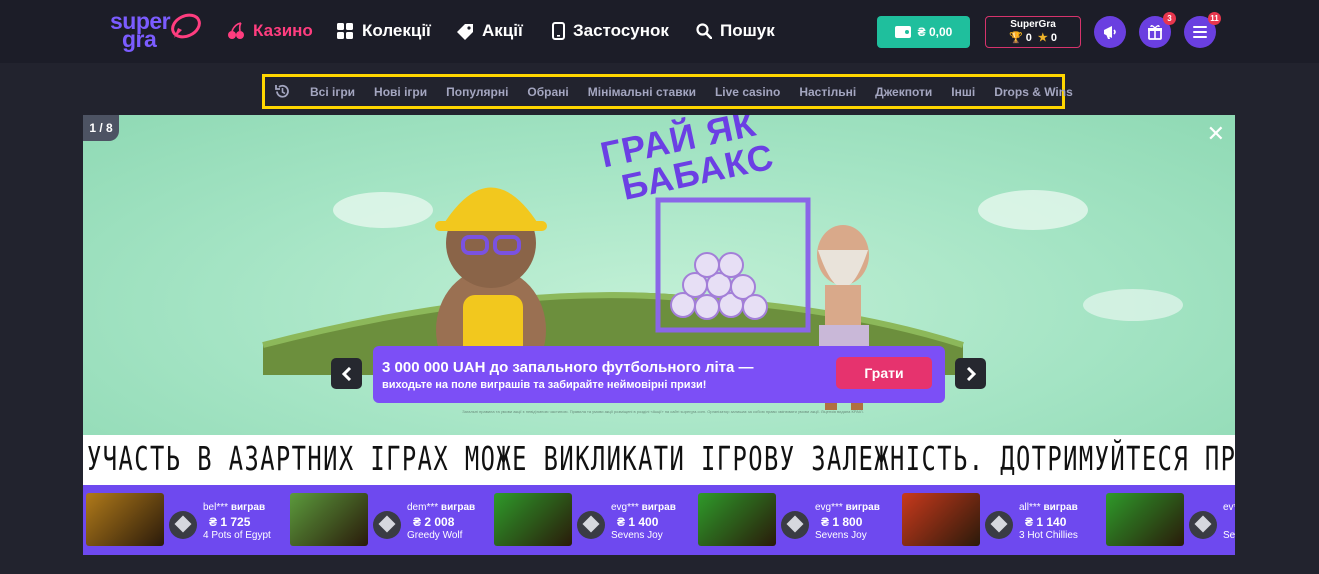 The height and width of the screenshot is (574, 1319). Describe the element at coordinates (902, 32) in the screenshot. I see `wallet-icon` at that location.